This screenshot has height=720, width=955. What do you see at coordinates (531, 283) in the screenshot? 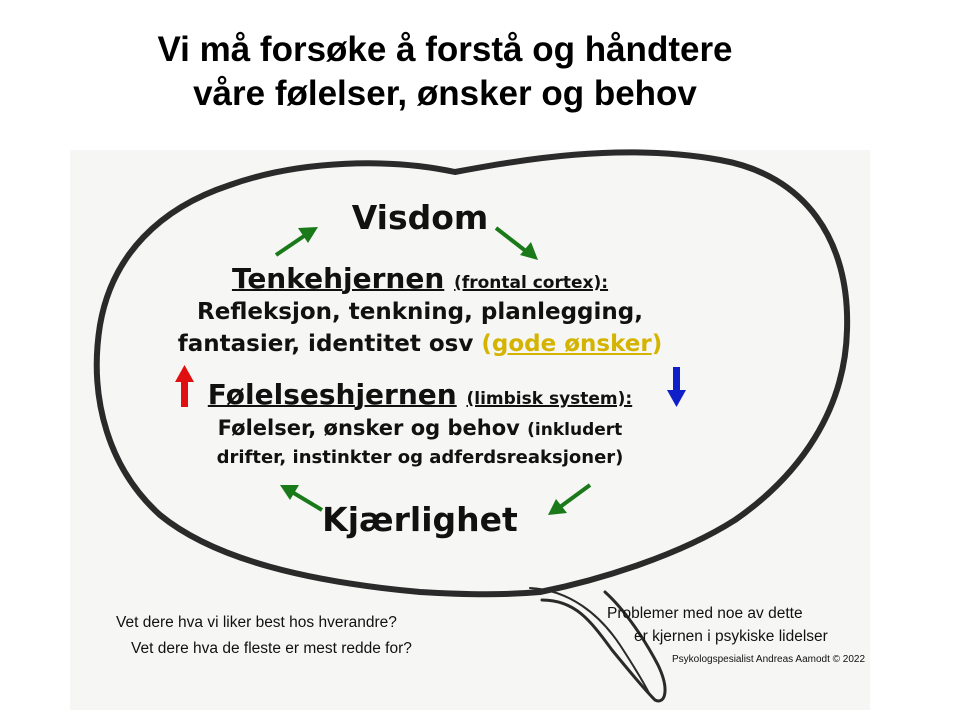
I see `thinking-brain-note: (frontal cortex):` at bounding box center [531, 283].